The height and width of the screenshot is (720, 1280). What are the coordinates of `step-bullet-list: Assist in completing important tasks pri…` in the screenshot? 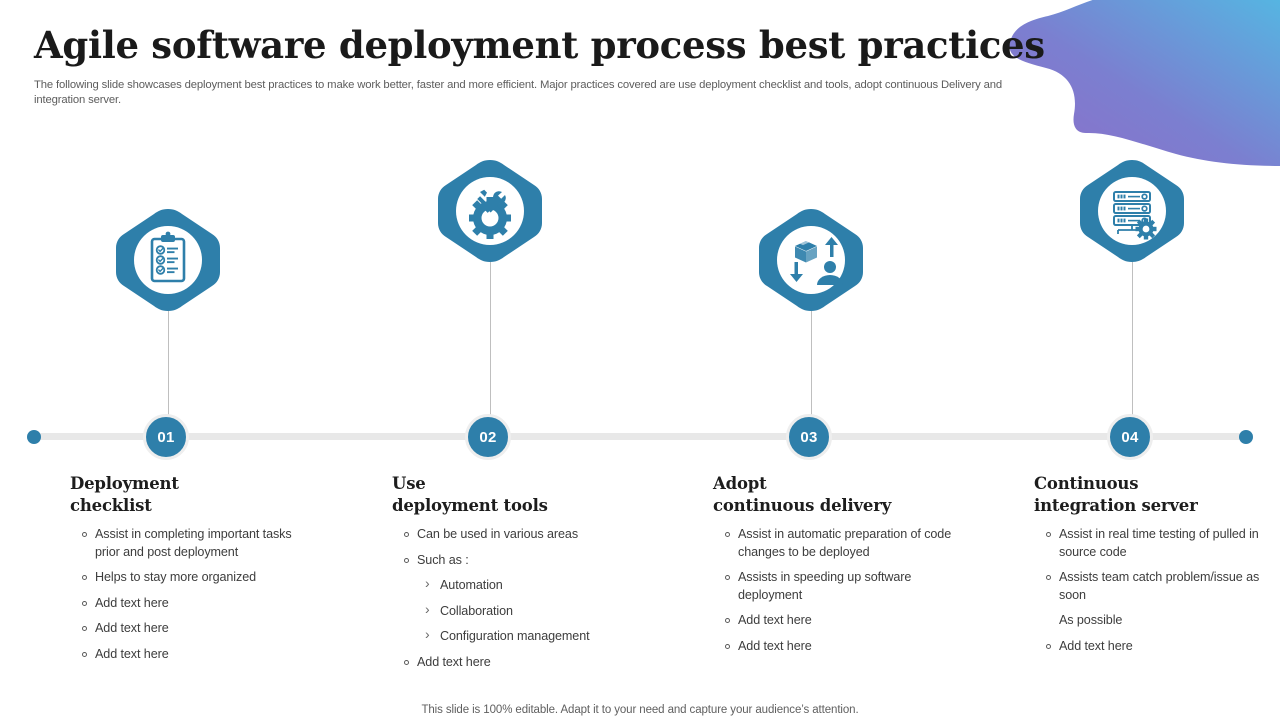 It's located at (190, 594).